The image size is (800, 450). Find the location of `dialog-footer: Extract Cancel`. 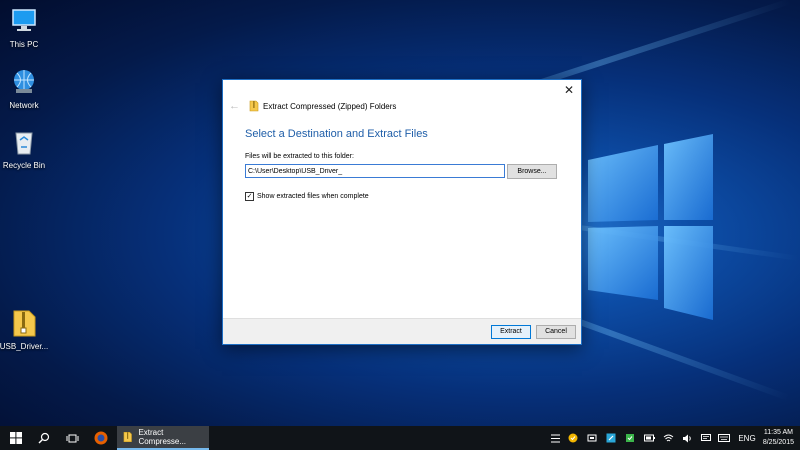

dialog-footer: Extract Cancel is located at coordinates (402, 331).